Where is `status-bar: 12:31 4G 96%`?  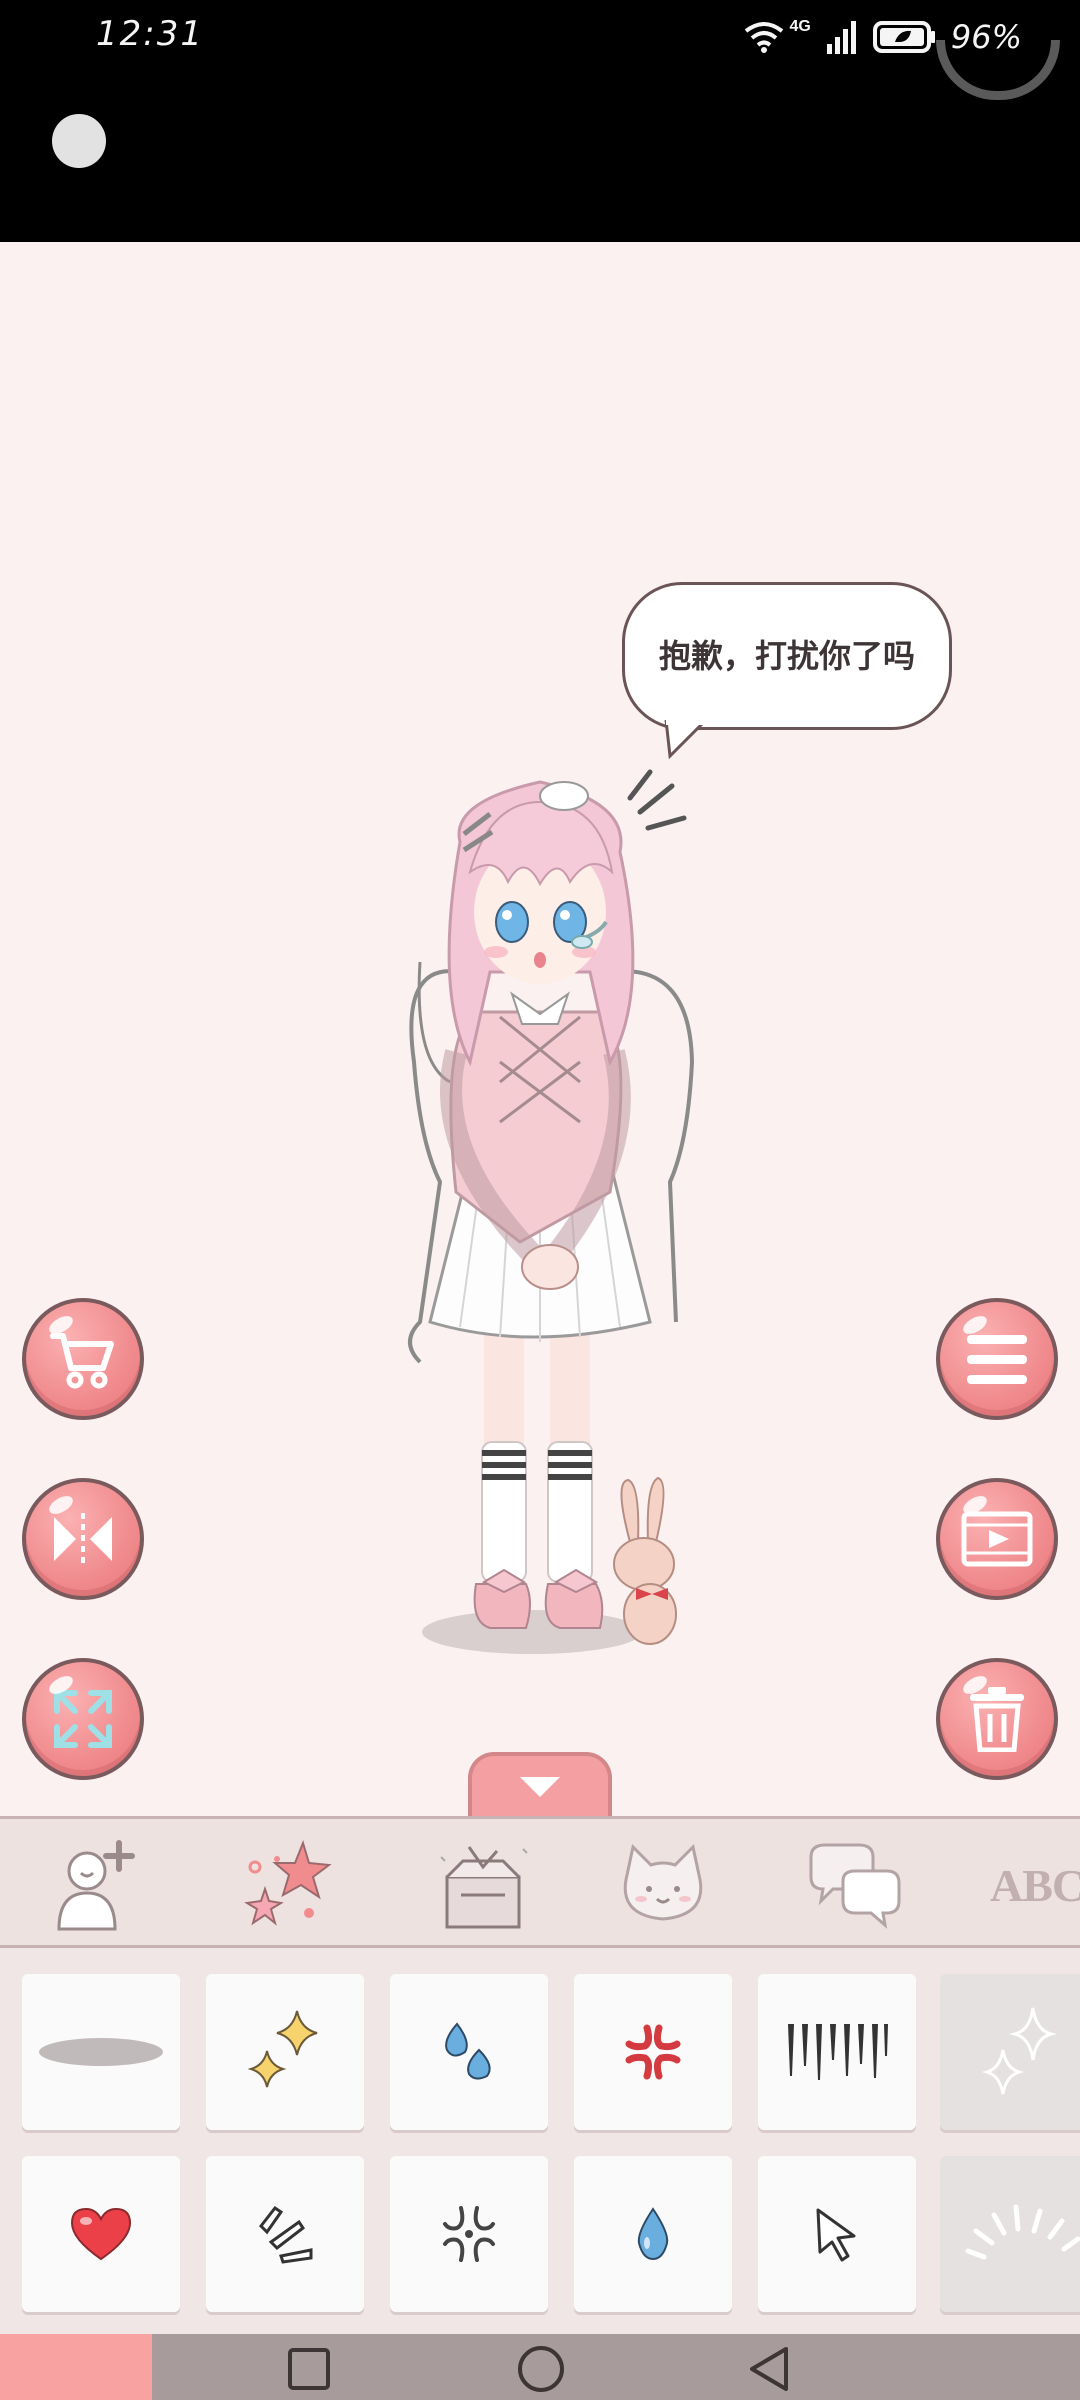
status-bar: 12:31 4G 96% is located at coordinates (540, 121).